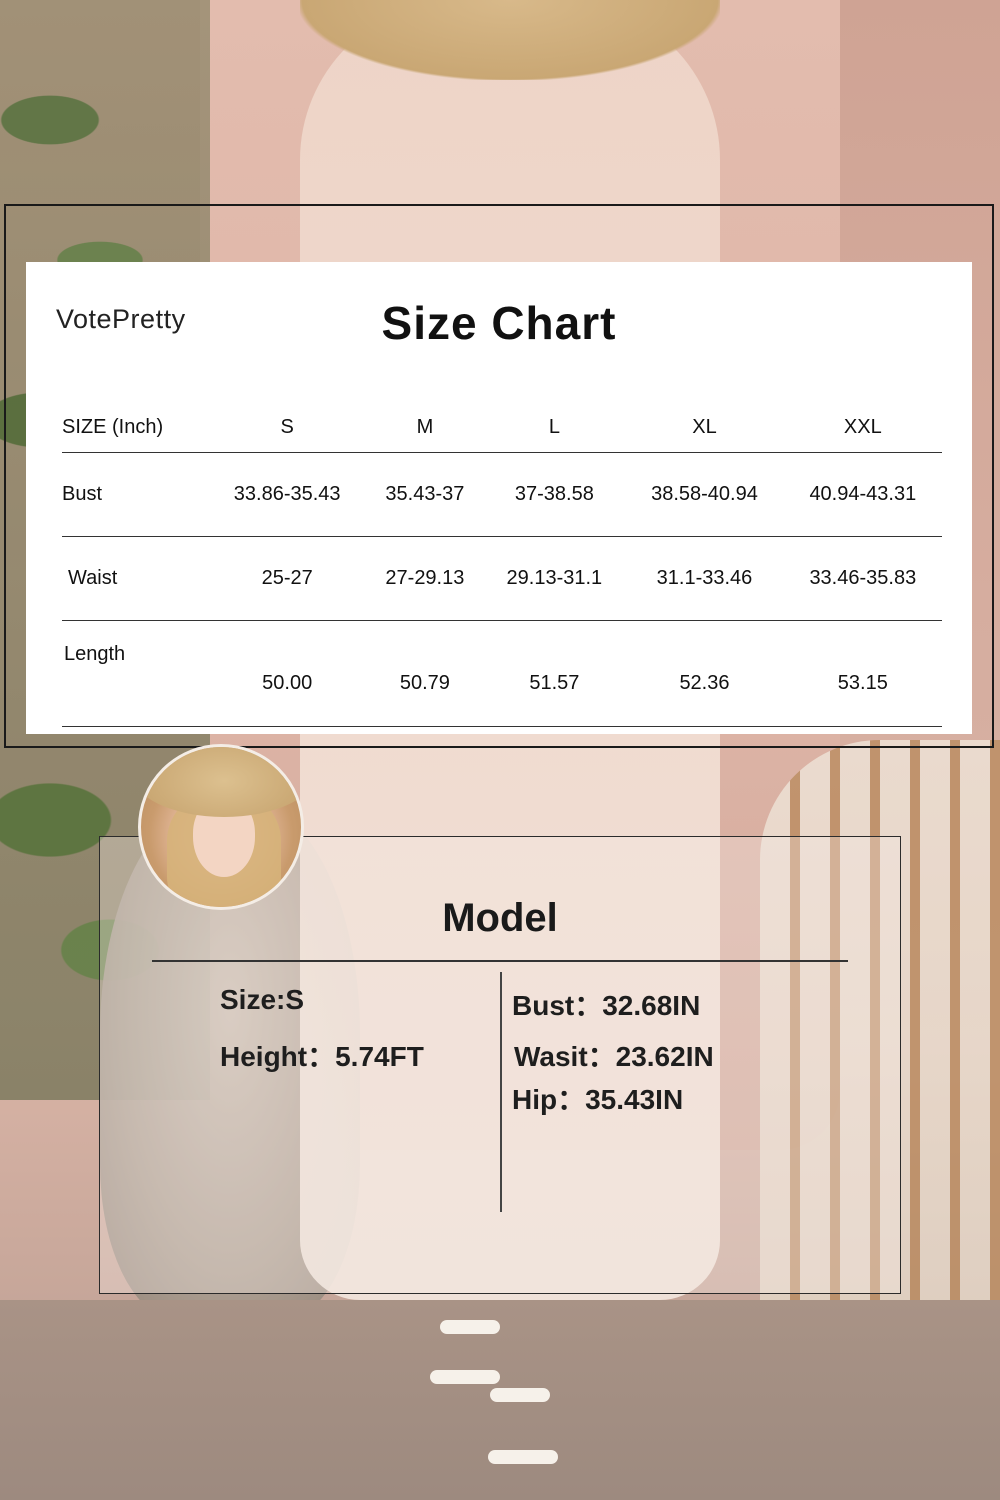 The image size is (1000, 1500). What do you see at coordinates (135, 673) in the screenshot?
I see `row-label-length: Length` at bounding box center [135, 673].